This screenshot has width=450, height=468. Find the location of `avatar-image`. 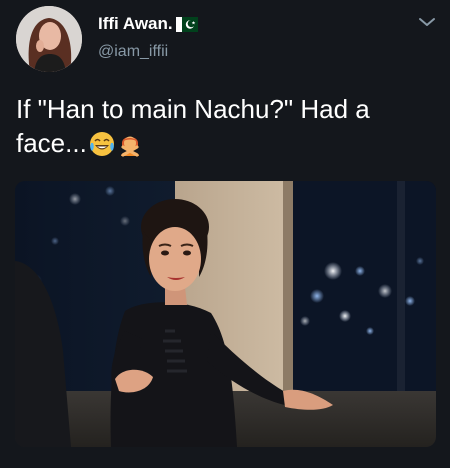

avatar-image is located at coordinates (49, 39).